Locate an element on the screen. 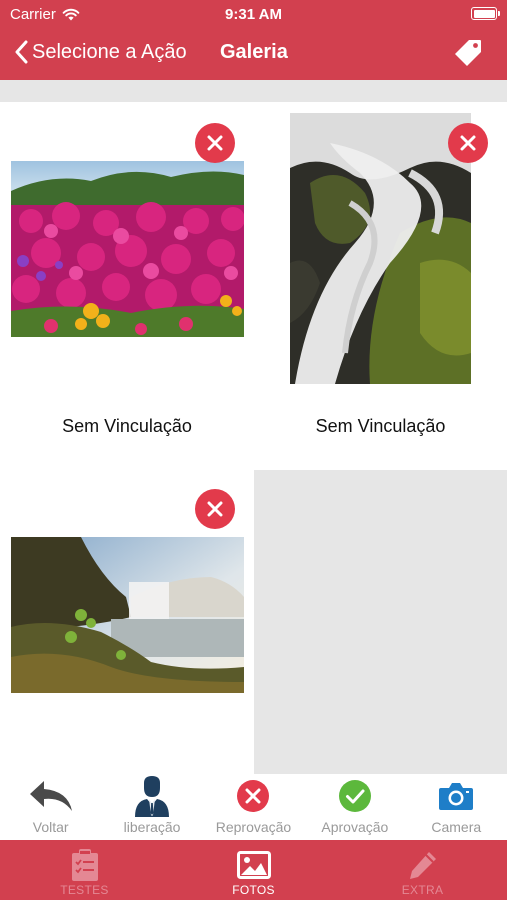 The height and width of the screenshot is (900, 507). red-x-circle-icon is located at coordinates (253, 796).